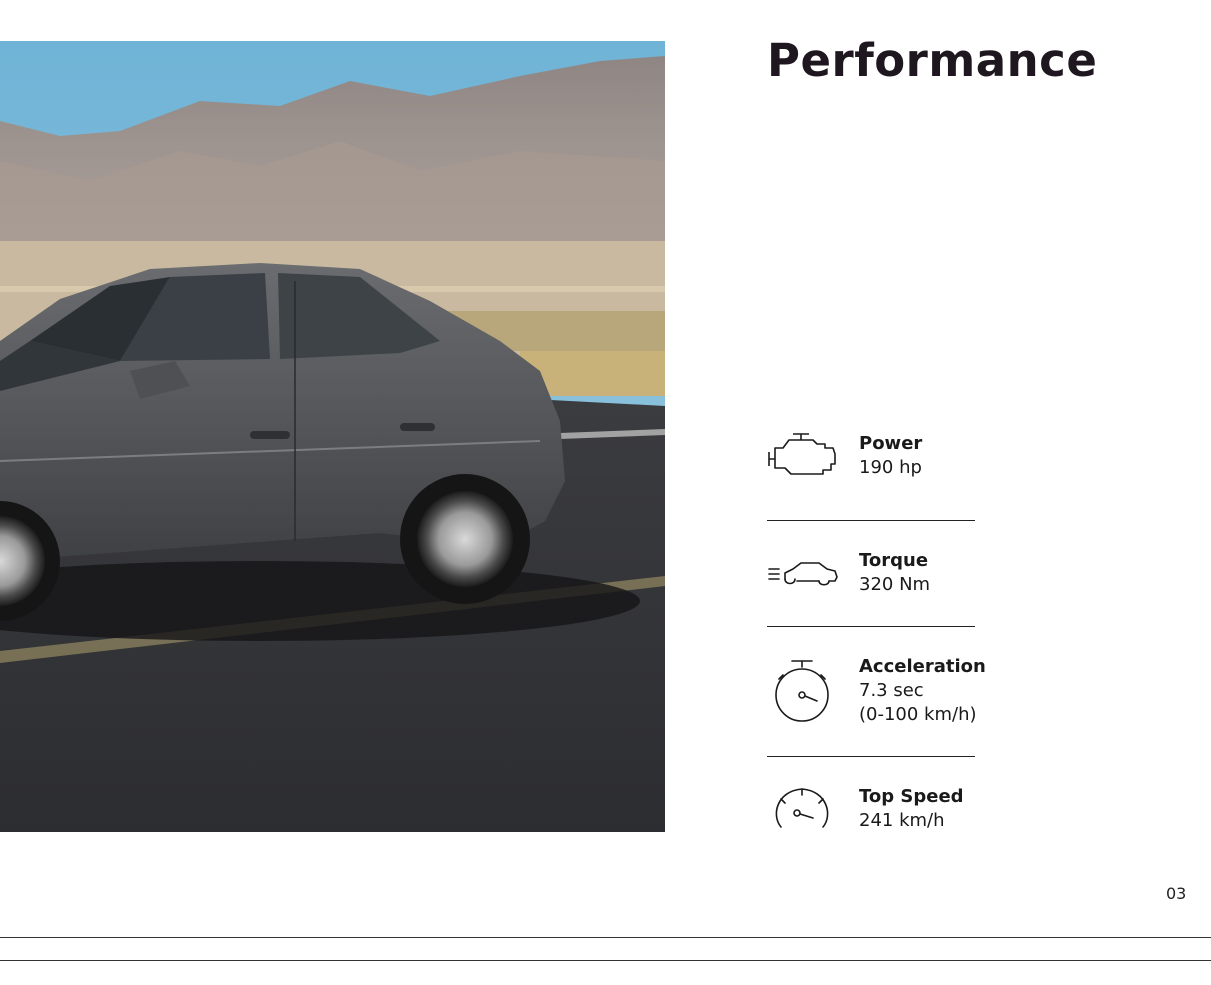 This screenshot has width=1211, height=985. Describe the element at coordinates (803, 579) in the screenshot. I see `car-speed-icon` at that location.